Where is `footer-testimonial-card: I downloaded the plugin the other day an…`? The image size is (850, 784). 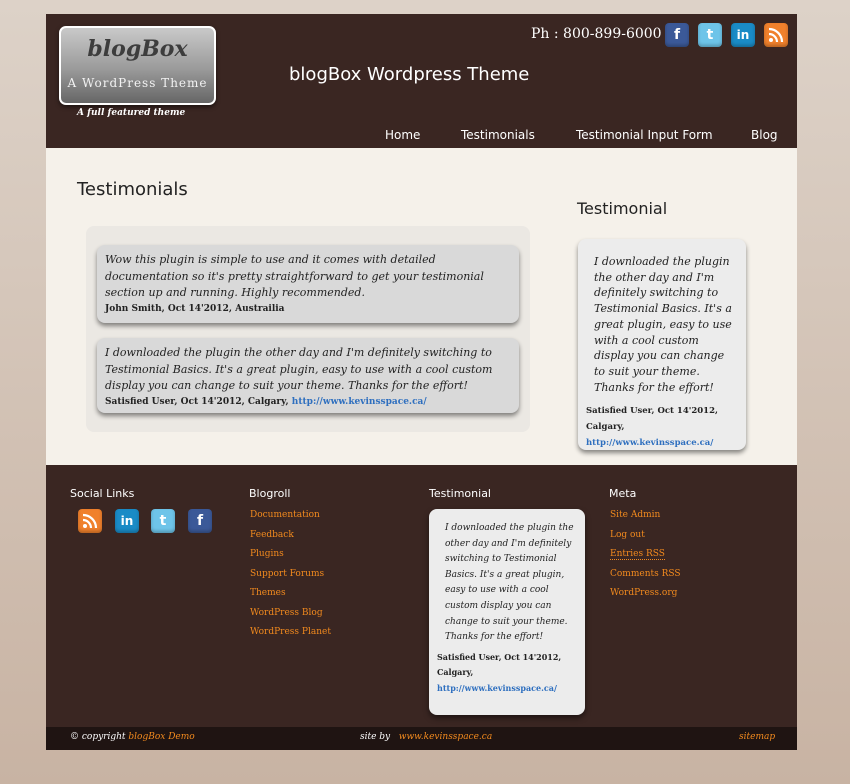 footer-testimonial-card: I downloaded the plugin the other day an… is located at coordinates (507, 612).